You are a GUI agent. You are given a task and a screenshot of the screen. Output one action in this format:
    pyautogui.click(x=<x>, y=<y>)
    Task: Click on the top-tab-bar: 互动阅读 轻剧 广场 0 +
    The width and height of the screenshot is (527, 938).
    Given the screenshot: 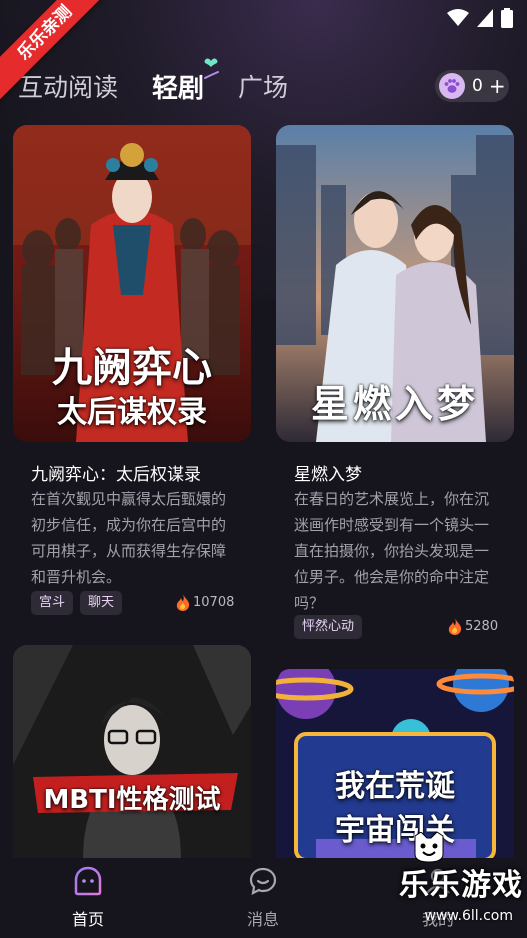 What is the action you would take?
    pyautogui.click(x=263, y=83)
    